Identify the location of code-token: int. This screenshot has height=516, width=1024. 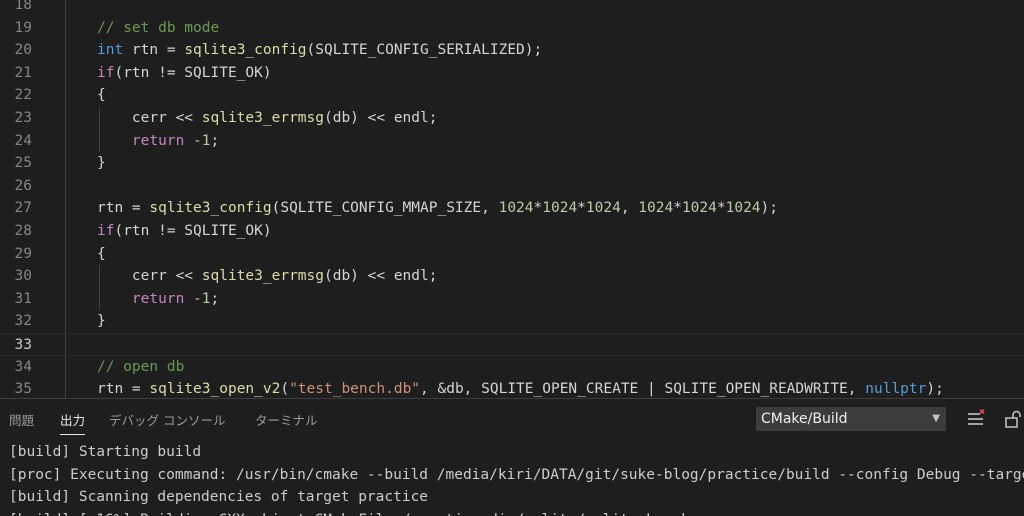
(110, 50).